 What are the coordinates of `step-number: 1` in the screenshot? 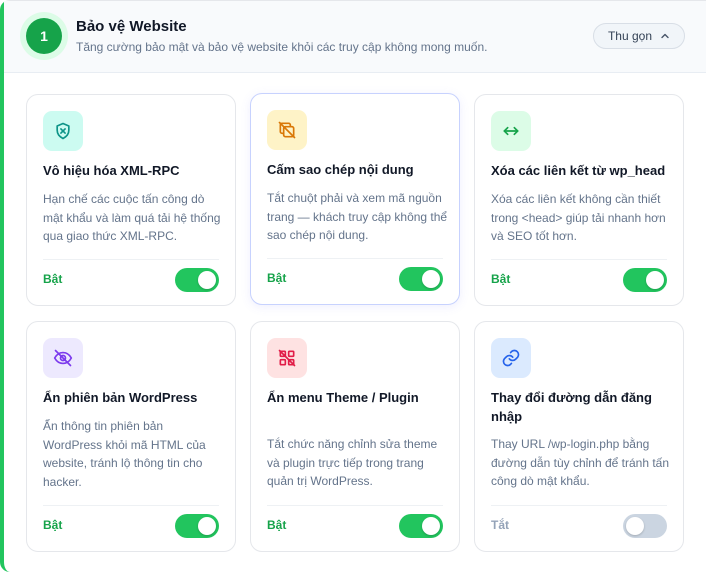 It's located at (44, 36).